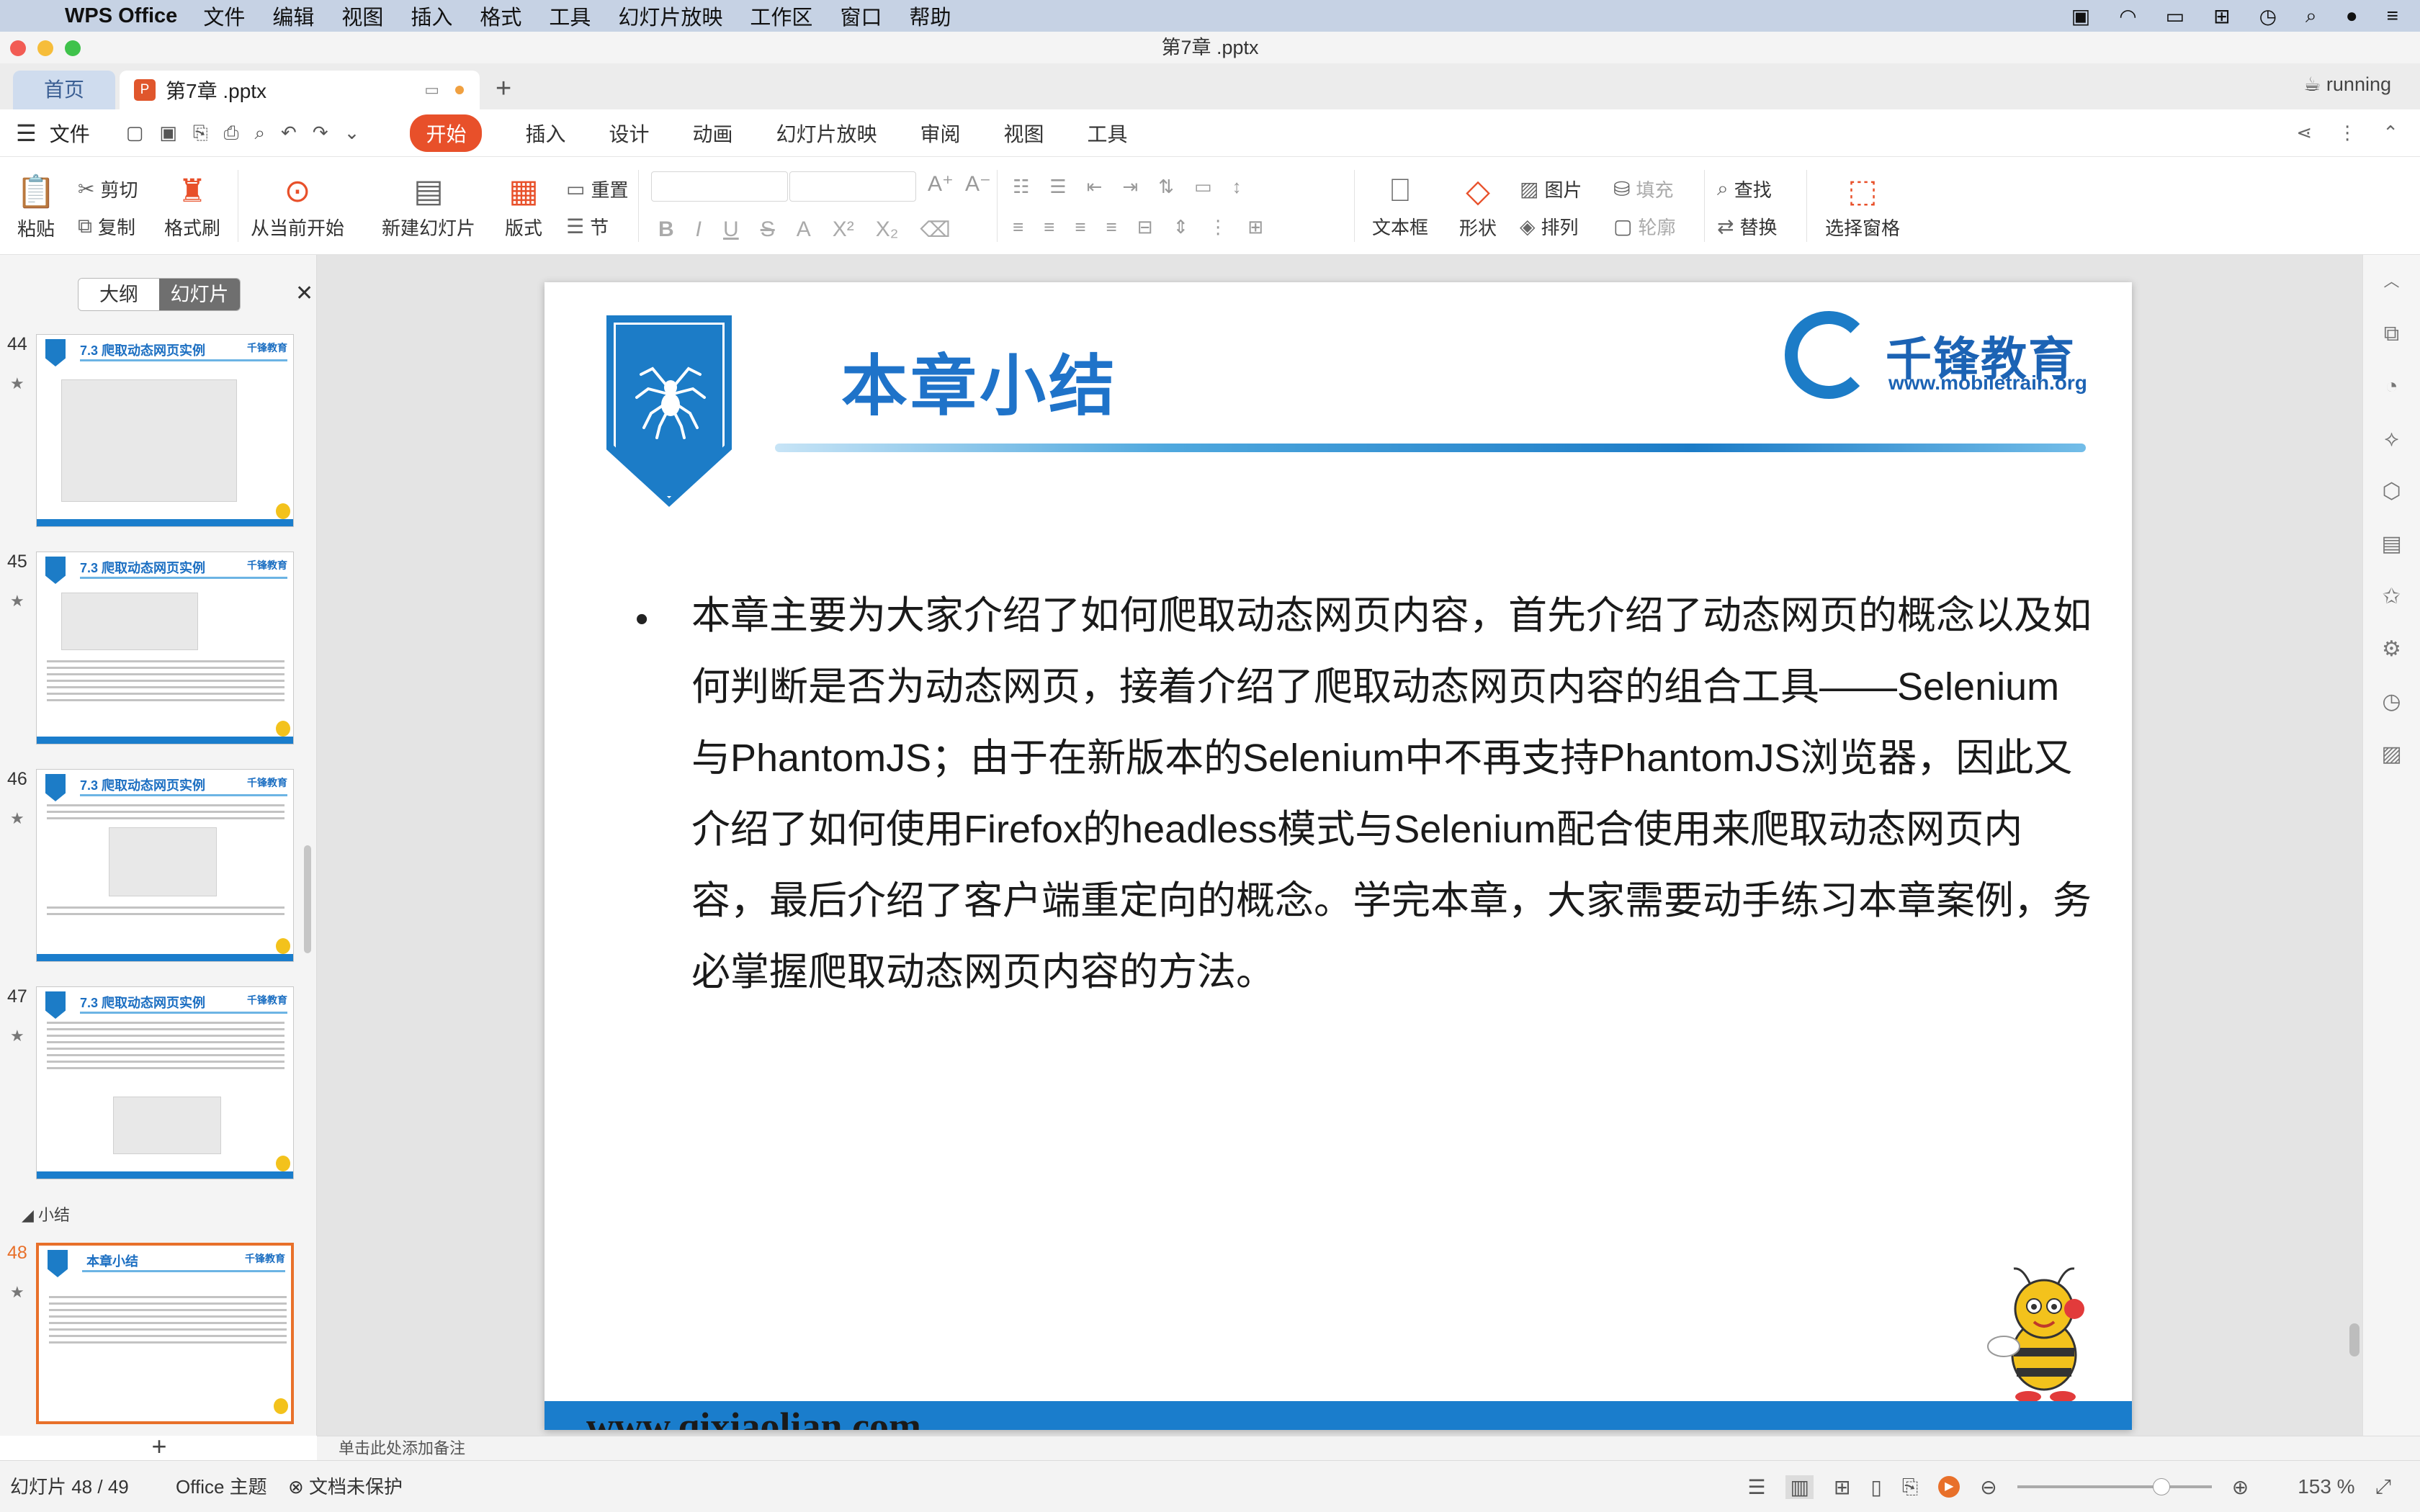 The image size is (2420, 1512). What do you see at coordinates (826, 133) in the screenshot?
I see `tab-slideshow: 幻灯片放映` at bounding box center [826, 133].